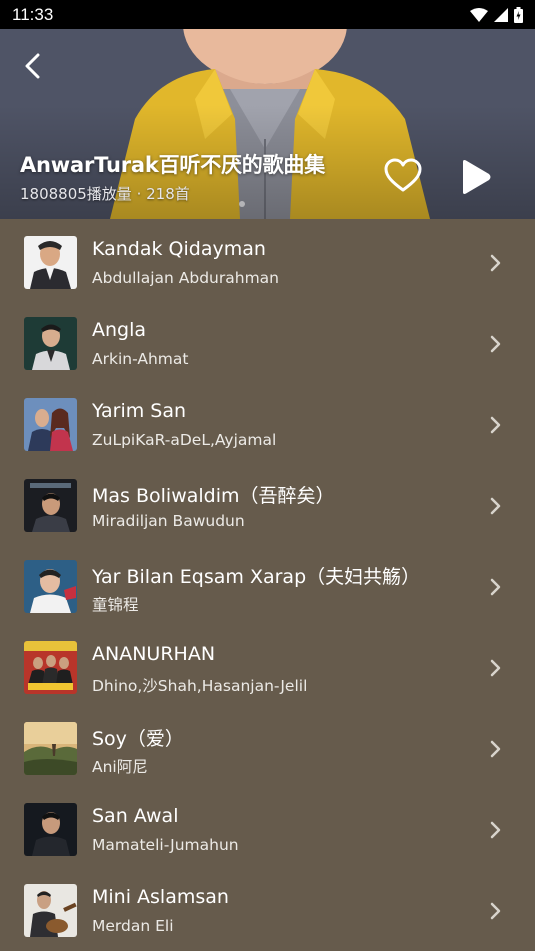  What do you see at coordinates (267, 423) in the screenshot?
I see `song-row: Yarim San ZuLpiKaR-aDeL,Ayjamal` at bounding box center [267, 423].